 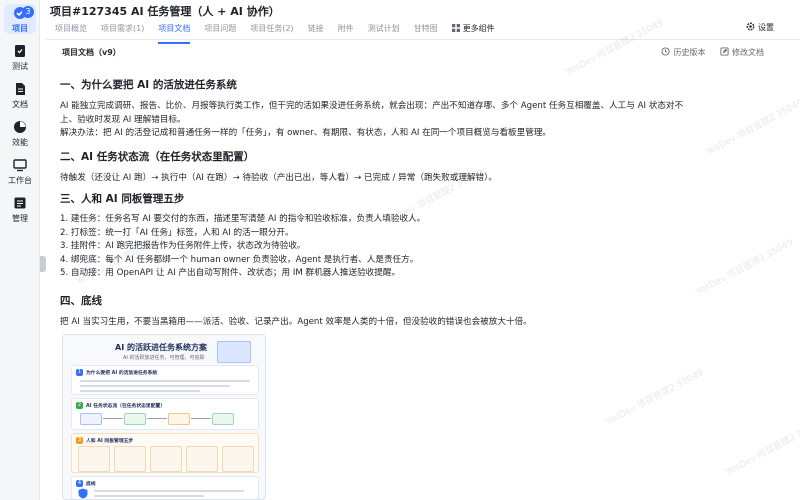 I want to click on tab-links: 链接, so click(x=316, y=31).